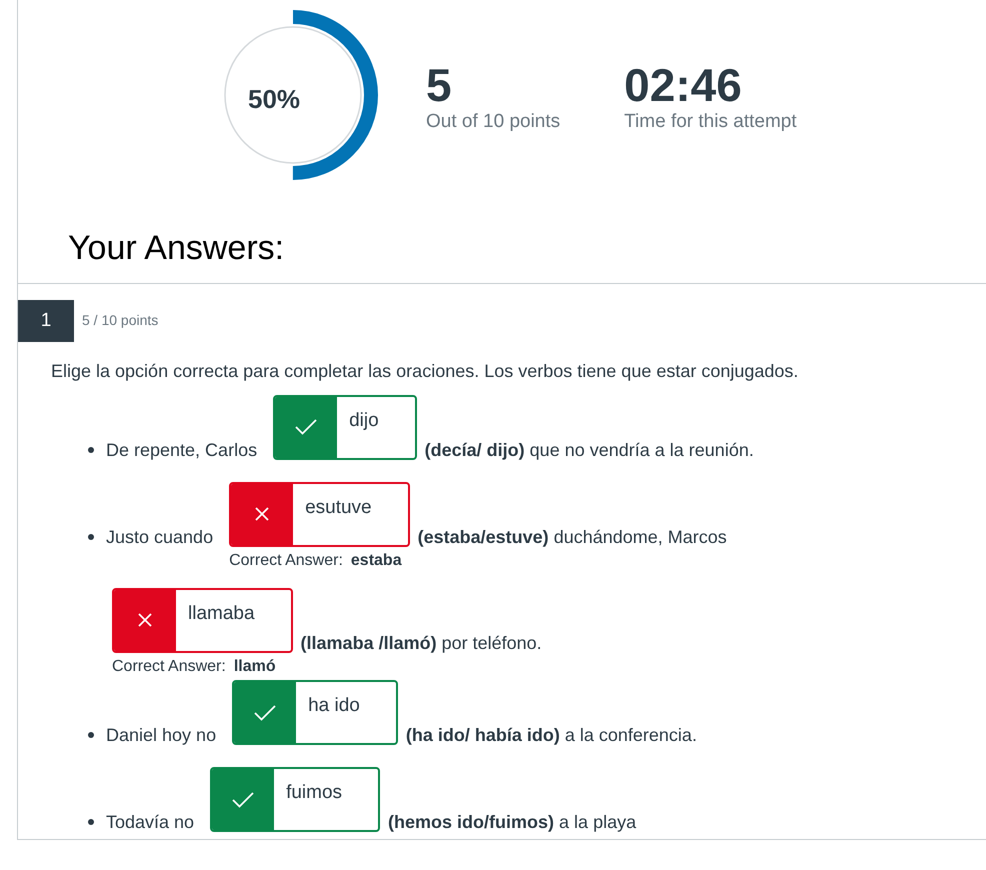 The height and width of the screenshot is (870, 986). Describe the element at coordinates (255, 666) in the screenshot. I see `correct-answer-value: llamó` at that location.